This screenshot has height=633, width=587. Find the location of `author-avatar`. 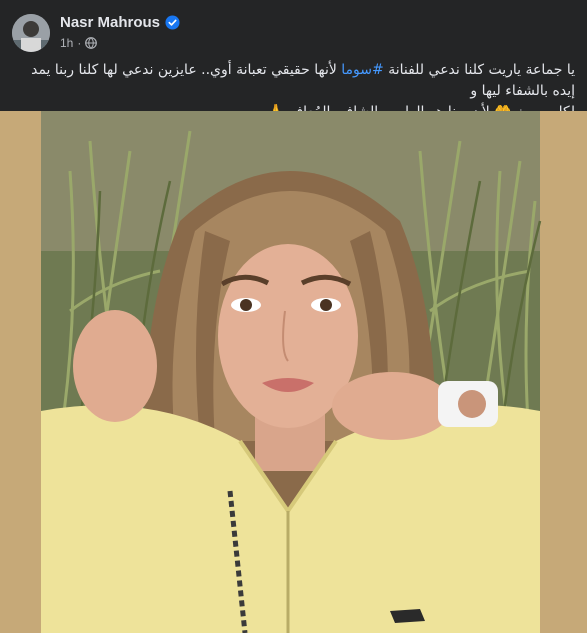

author-avatar is located at coordinates (31, 33).